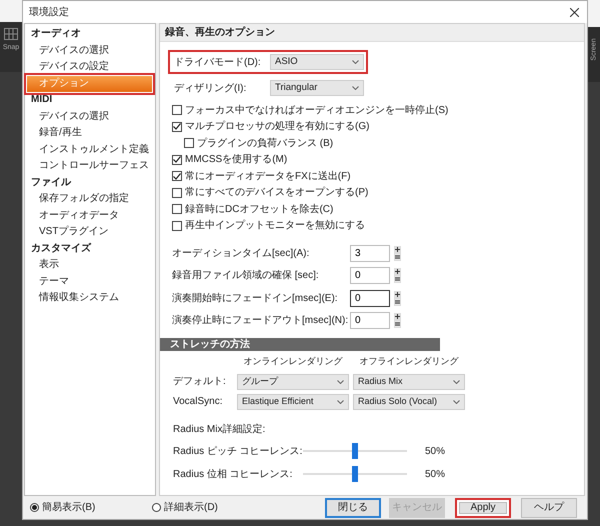 The height and width of the screenshot is (526, 600). I want to click on row-label: デフォルト:, so click(200, 382).